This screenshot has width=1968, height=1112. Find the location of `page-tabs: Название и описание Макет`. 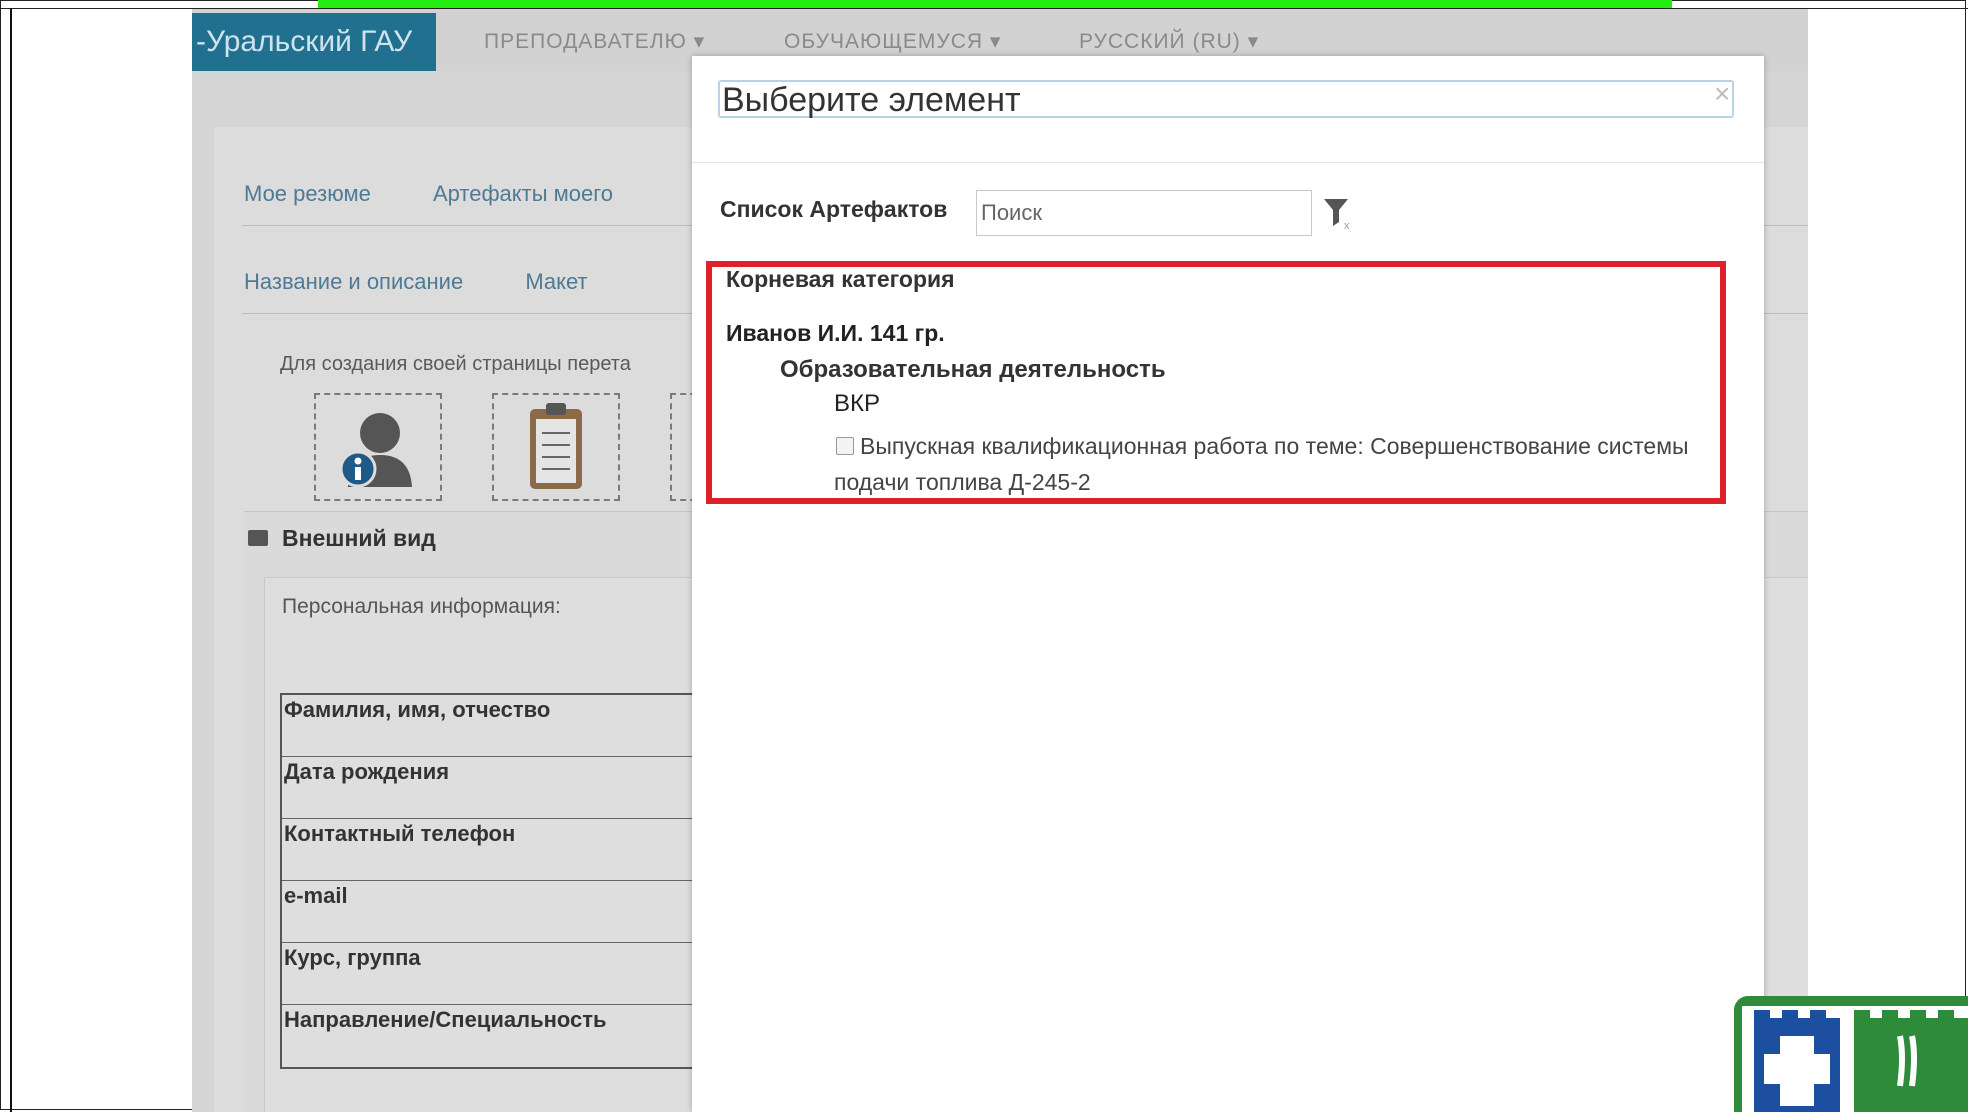

page-tabs: Название и описание Макет is located at coordinates (444, 282).